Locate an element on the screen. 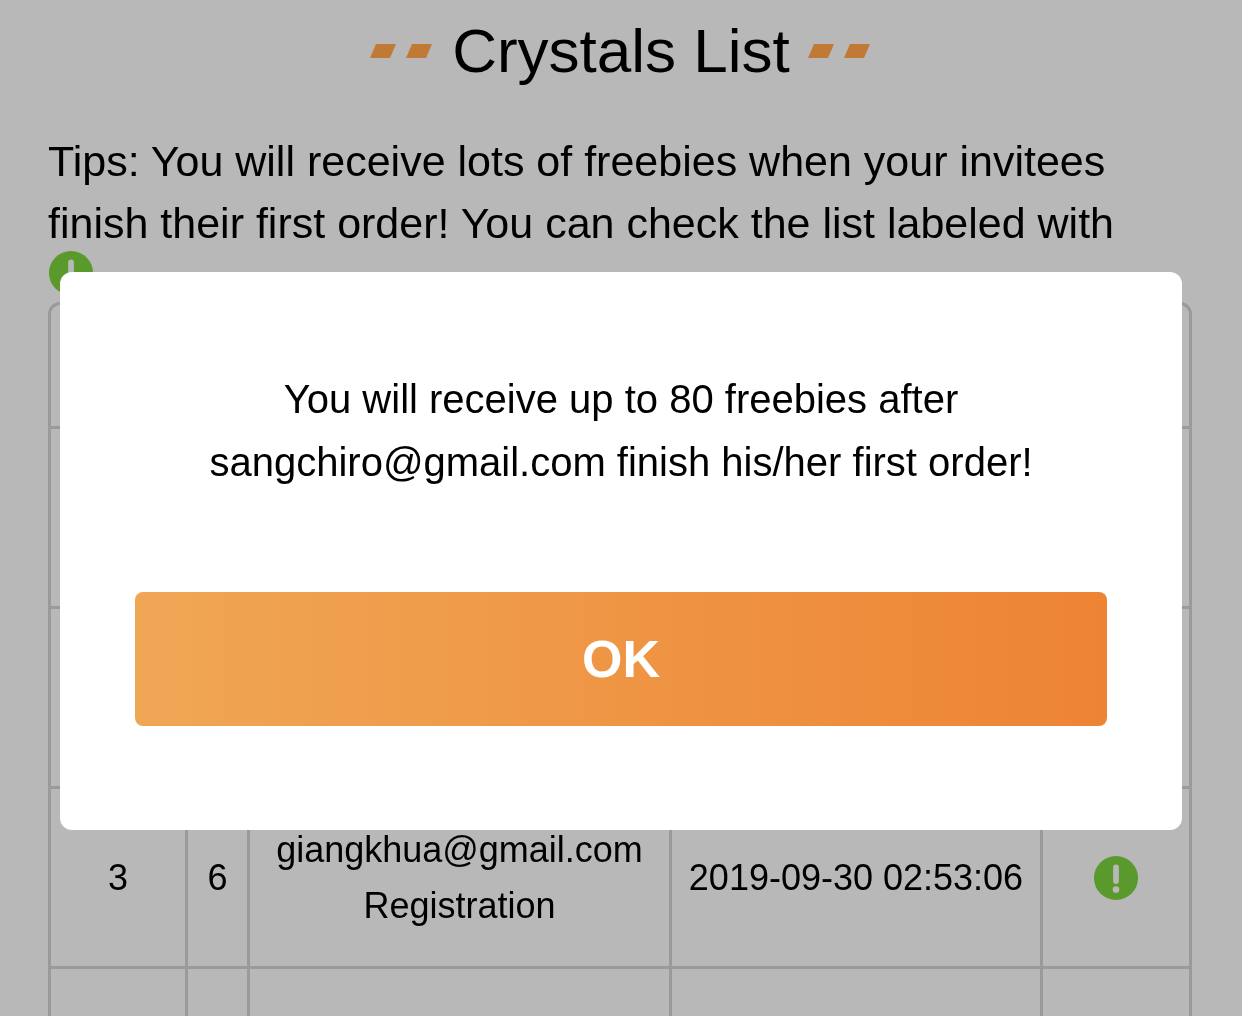 Image resolution: width=1242 pixels, height=1016 pixels. rank-cell: 3 is located at coordinates (118, 877).